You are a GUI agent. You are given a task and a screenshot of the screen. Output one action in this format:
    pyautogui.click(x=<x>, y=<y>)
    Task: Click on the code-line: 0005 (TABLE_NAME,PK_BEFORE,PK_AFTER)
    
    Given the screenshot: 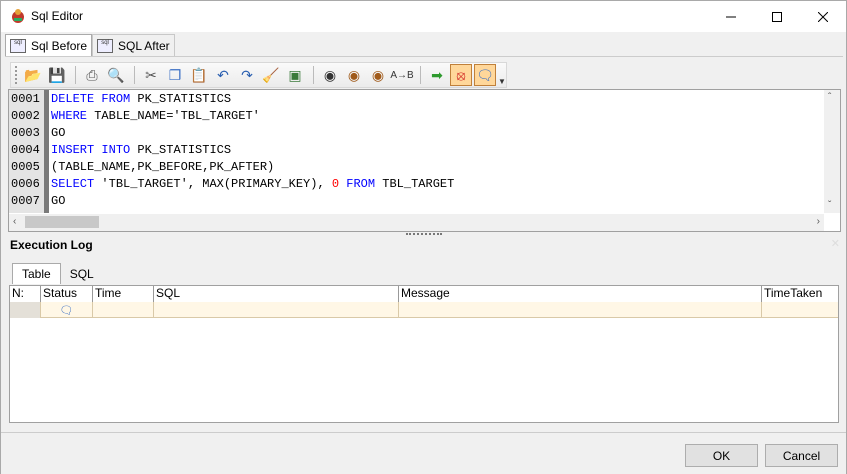 What is the action you would take?
    pyautogui.click(x=232, y=167)
    